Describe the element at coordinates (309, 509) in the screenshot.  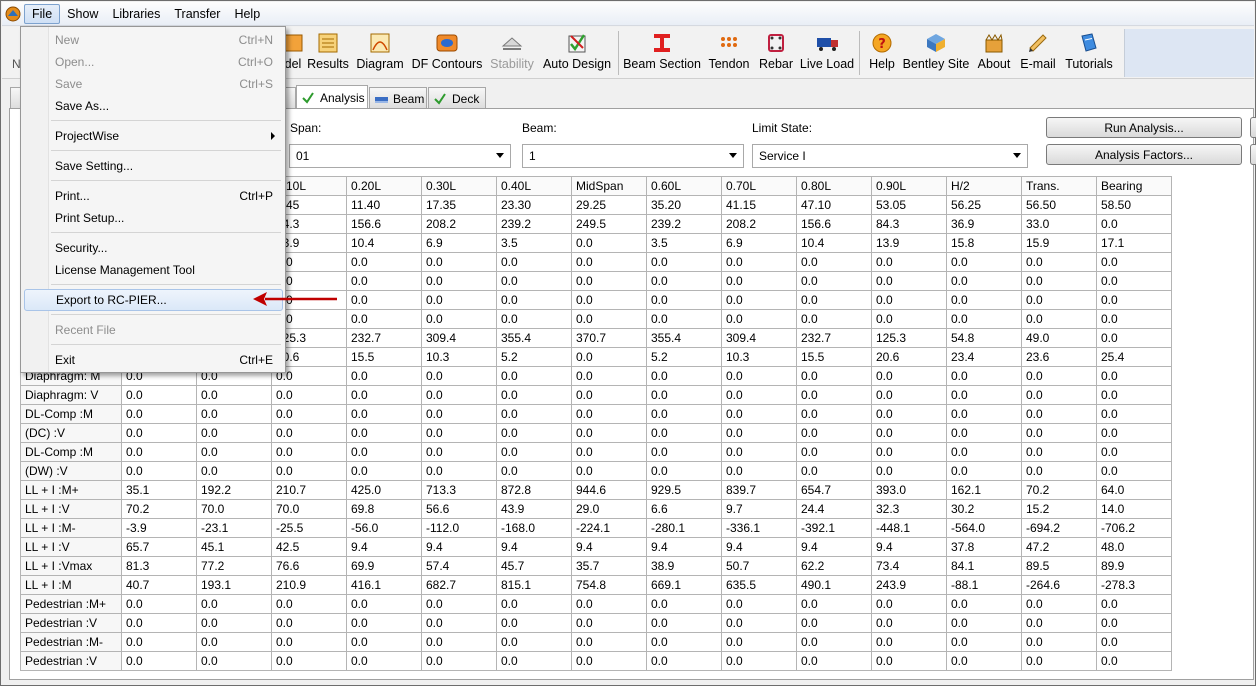
I see `table-cell: 70.0` at that location.